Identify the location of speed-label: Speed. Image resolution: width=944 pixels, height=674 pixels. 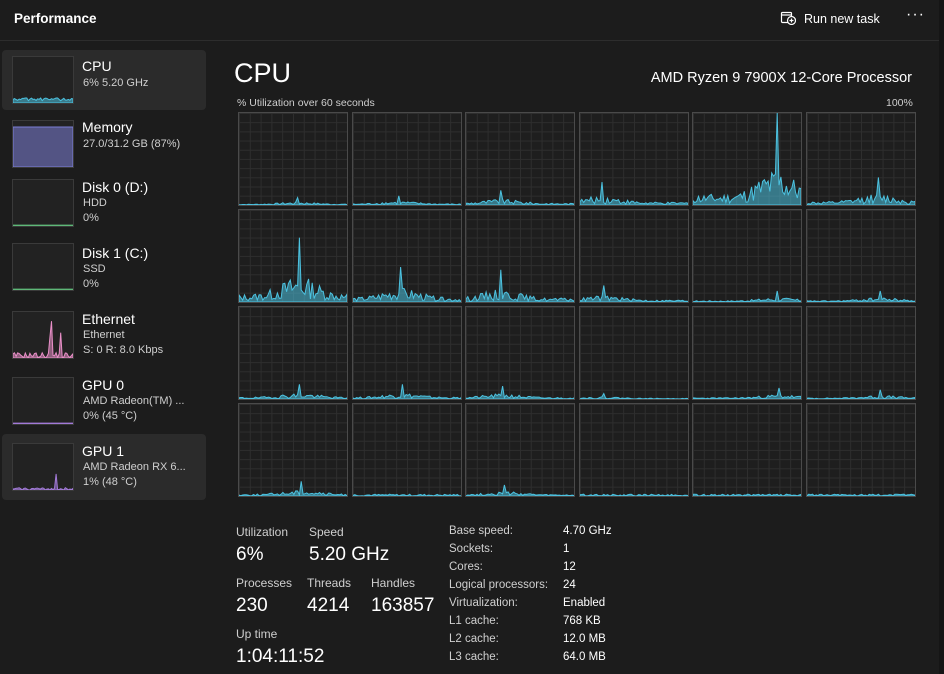
(326, 532).